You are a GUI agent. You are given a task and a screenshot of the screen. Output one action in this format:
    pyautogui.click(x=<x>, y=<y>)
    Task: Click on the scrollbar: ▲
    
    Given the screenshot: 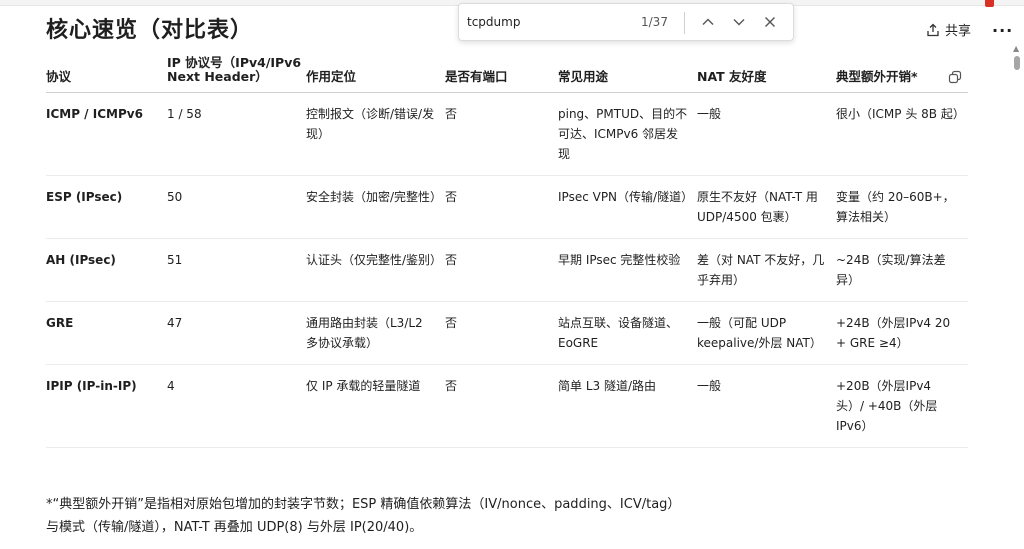 What is the action you would take?
    pyautogui.click(x=1017, y=296)
    